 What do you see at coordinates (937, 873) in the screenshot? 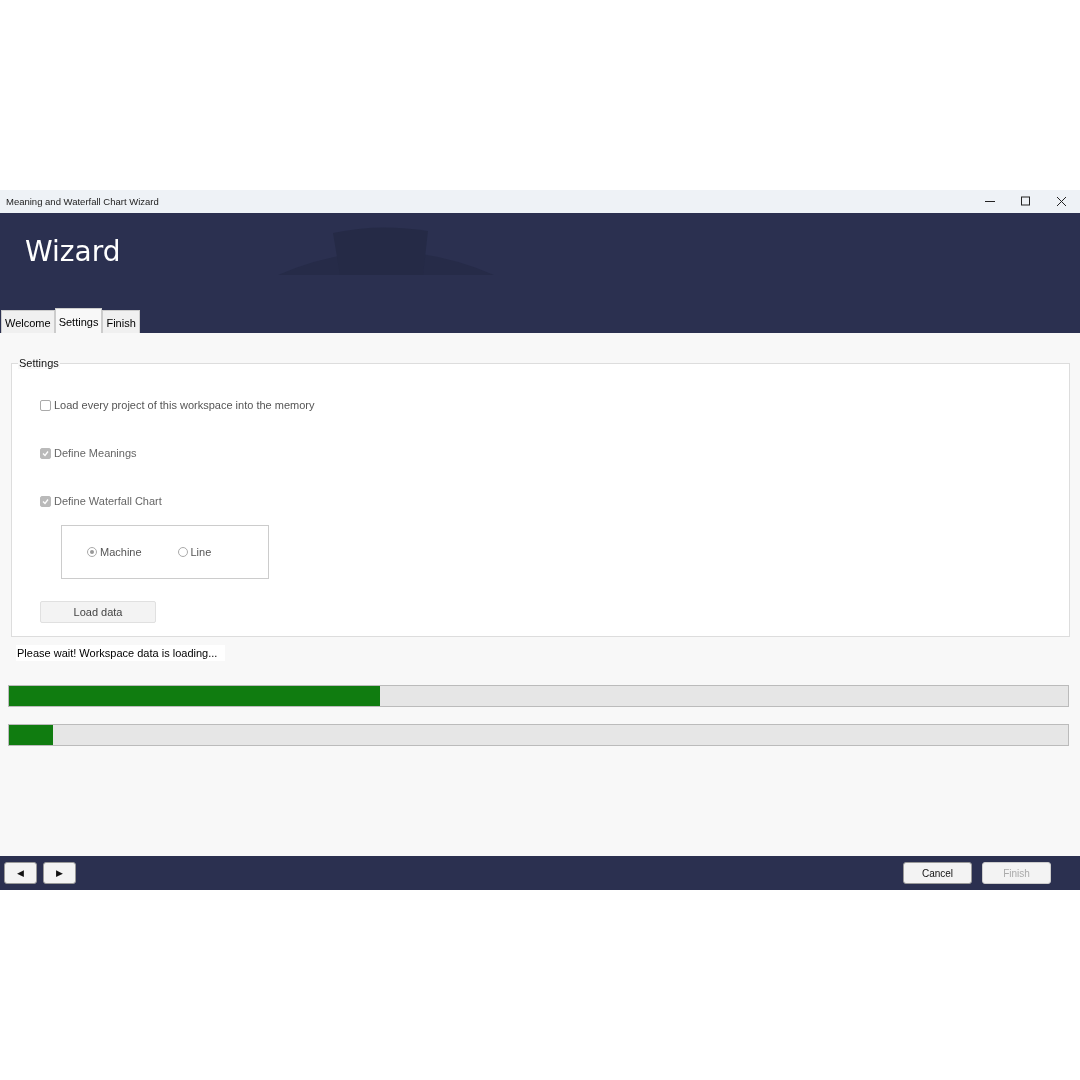
I see `footer-button: Cancel` at bounding box center [937, 873].